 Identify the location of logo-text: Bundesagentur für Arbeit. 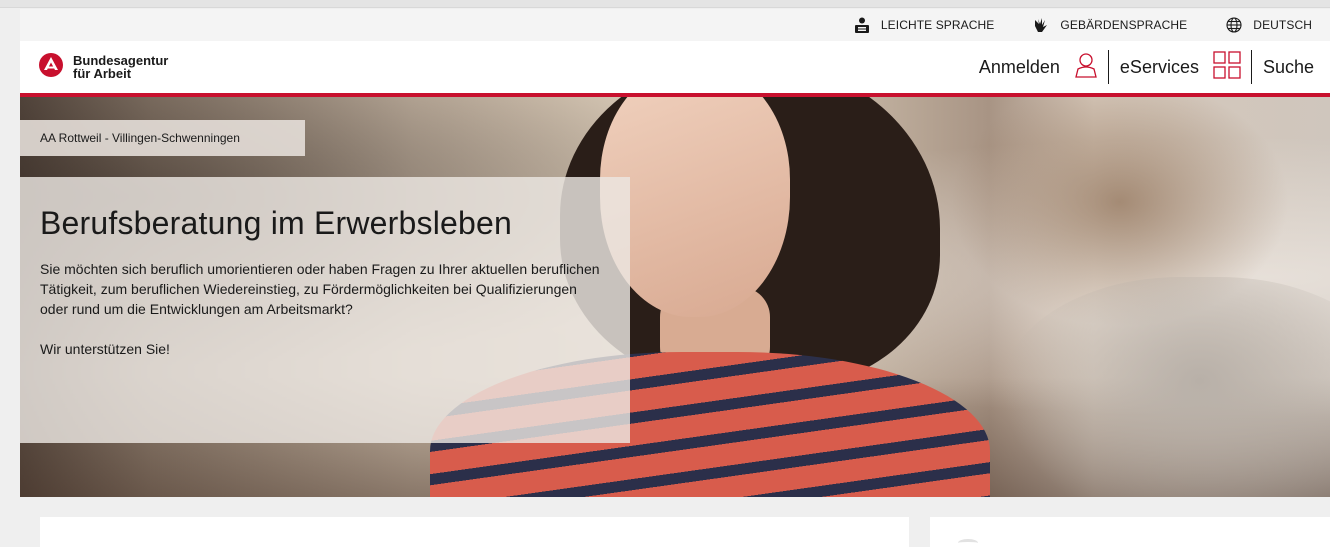
(120, 67).